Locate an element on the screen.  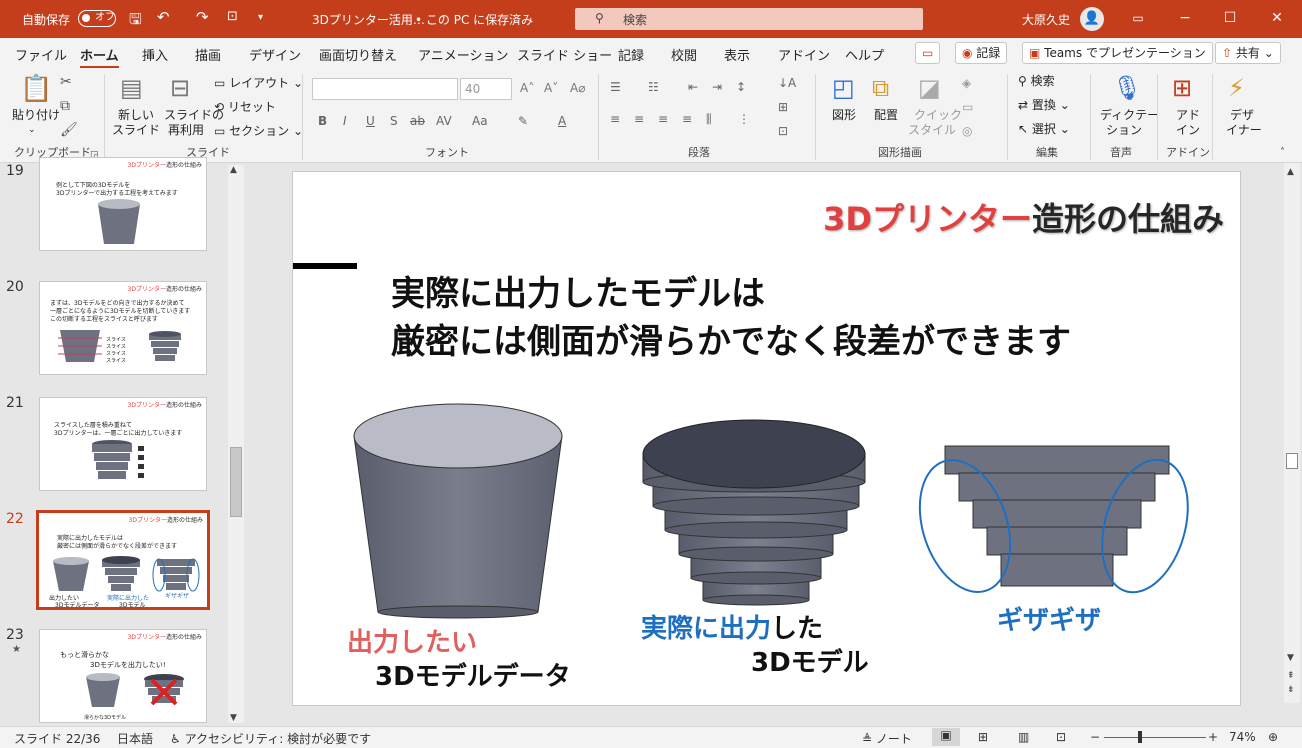
smartart-icon: ⊡ is located at coordinates (783, 131).